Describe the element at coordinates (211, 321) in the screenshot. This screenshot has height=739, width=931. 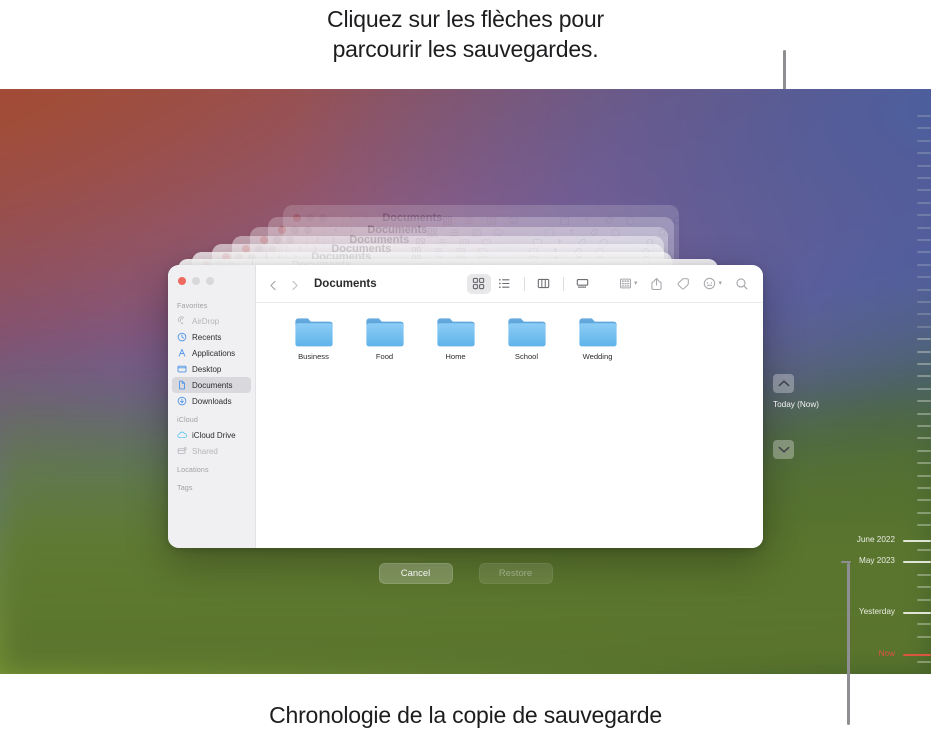
I see `sidebar-item-airdrop: AirDrop` at that location.